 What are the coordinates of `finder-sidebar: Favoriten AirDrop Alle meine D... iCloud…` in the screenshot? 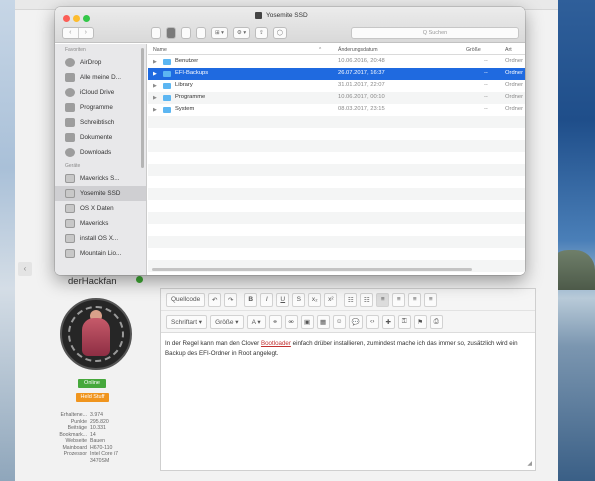 It's located at (101, 159).